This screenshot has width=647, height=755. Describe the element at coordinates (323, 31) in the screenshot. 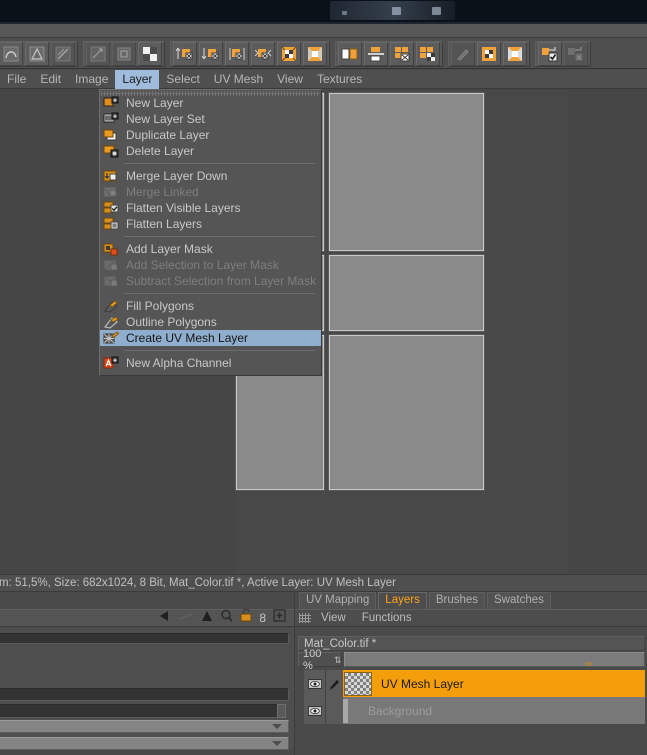

I see `toolbar-strip-upper` at that location.